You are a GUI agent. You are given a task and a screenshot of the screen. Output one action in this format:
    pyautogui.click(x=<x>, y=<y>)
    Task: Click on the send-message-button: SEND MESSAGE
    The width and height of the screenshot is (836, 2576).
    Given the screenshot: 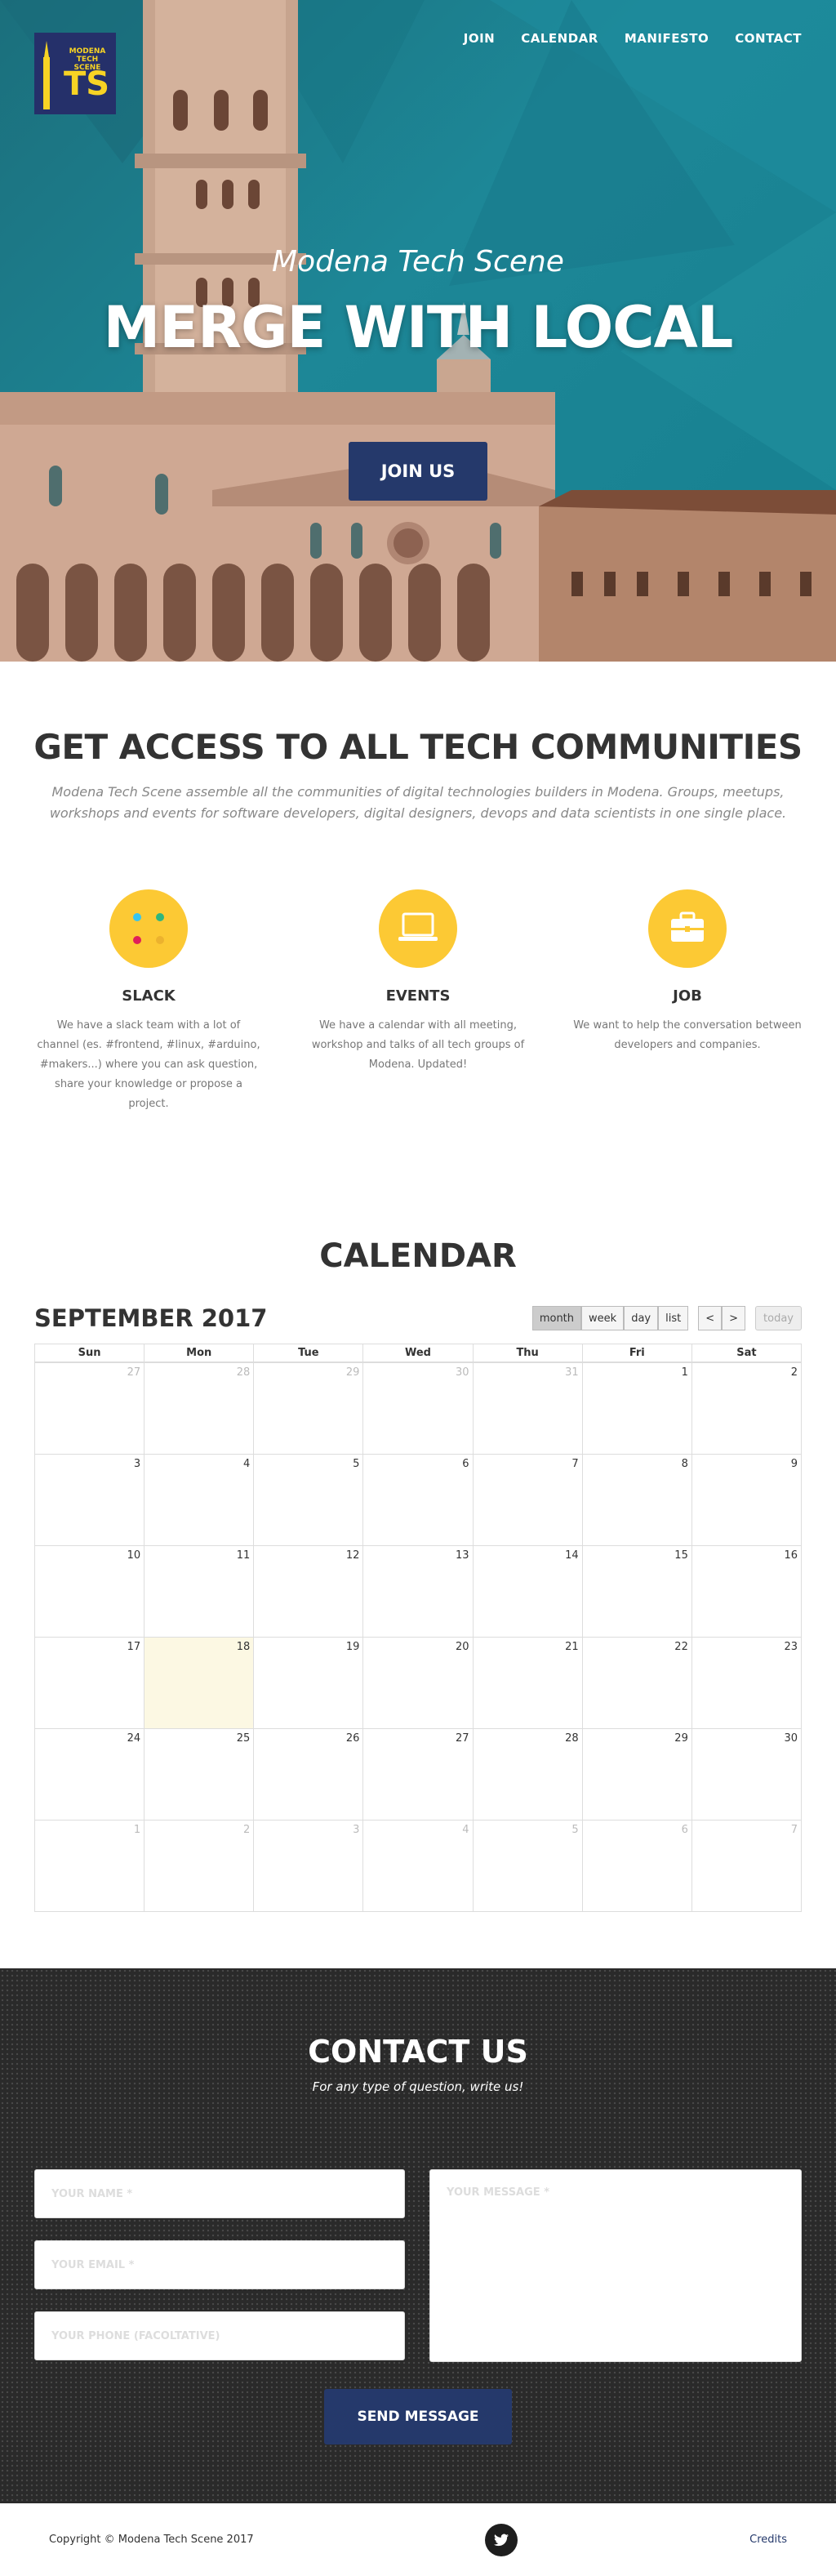 What is the action you would take?
    pyautogui.click(x=418, y=2417)
    